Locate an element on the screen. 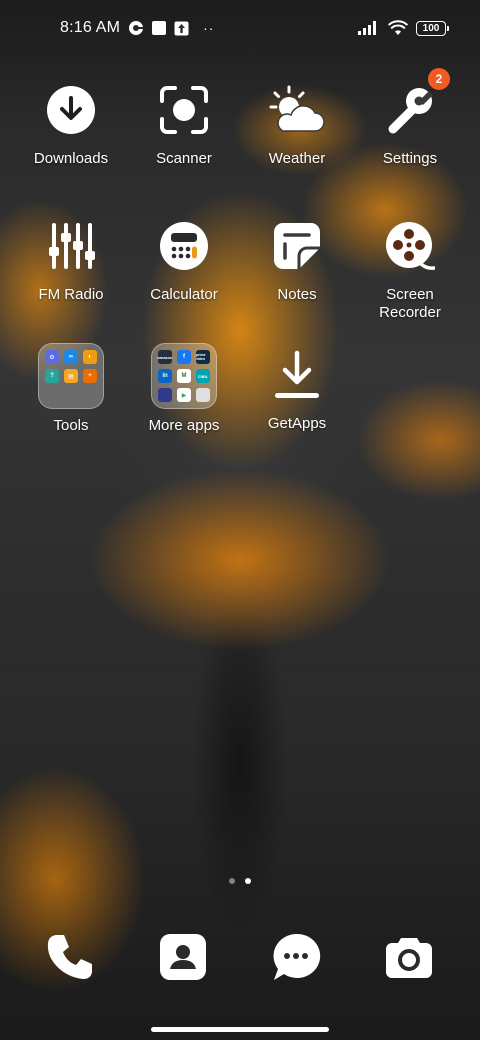 The width and height of the screenshot is (480, 1040). app-calculator: Calculator is located at coordinates (184, 259).